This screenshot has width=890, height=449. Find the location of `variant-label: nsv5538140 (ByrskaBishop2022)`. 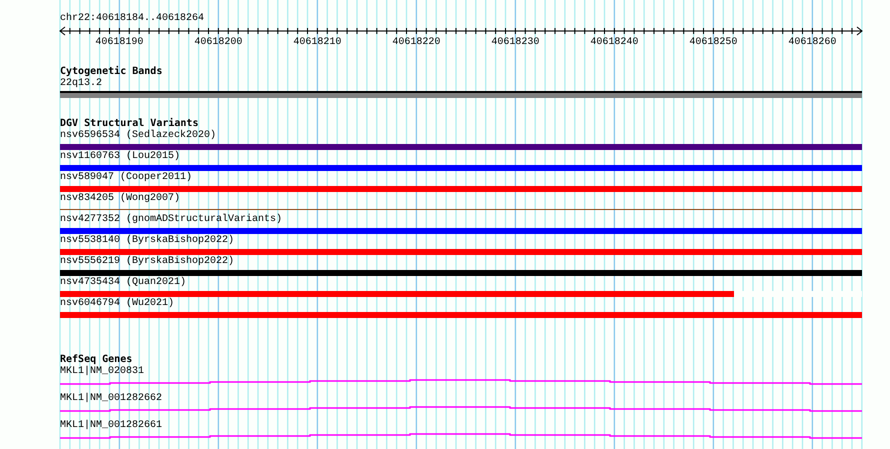

variant-label: nsv5538140 (ByrskaBishop2022) is located at coordinates (147, 241).